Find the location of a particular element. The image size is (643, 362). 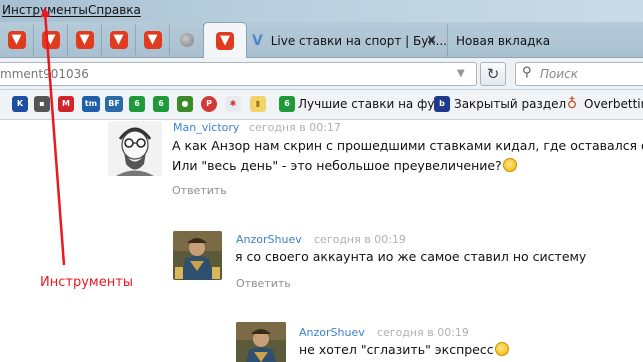

annotation-label: Инструменты is located at coordinates (87, 282).